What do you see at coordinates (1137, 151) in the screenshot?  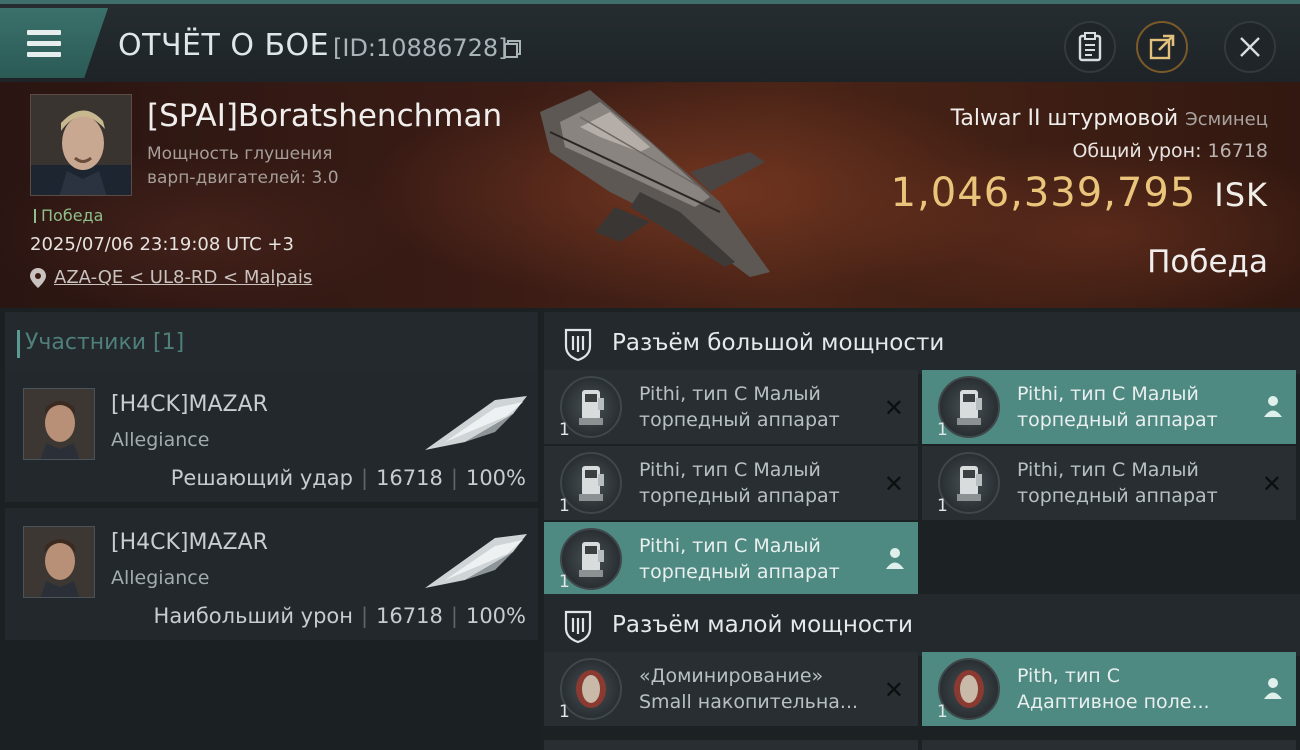 I see `total-damage-label: Общий урон:` at bounding box center [1137, 151].